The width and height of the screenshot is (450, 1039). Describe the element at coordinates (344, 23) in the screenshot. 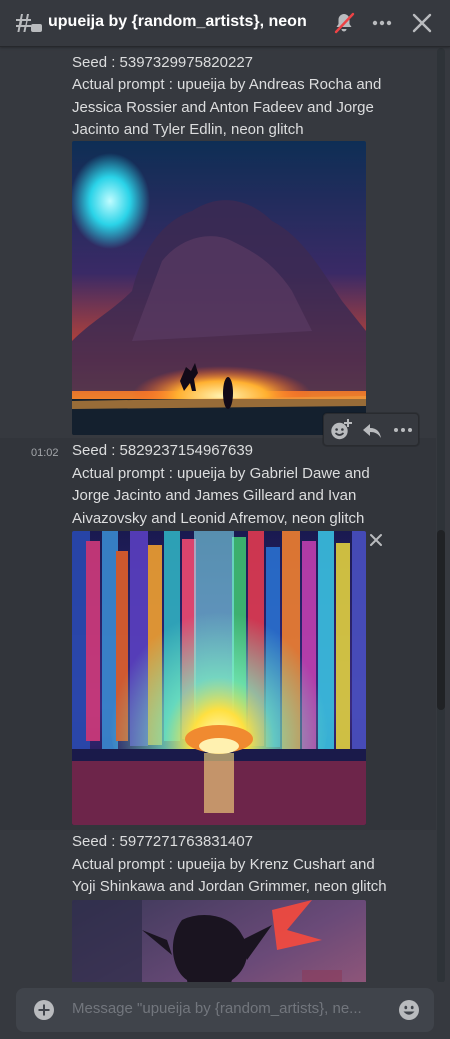

I see `bell-slash-icon` at that location.